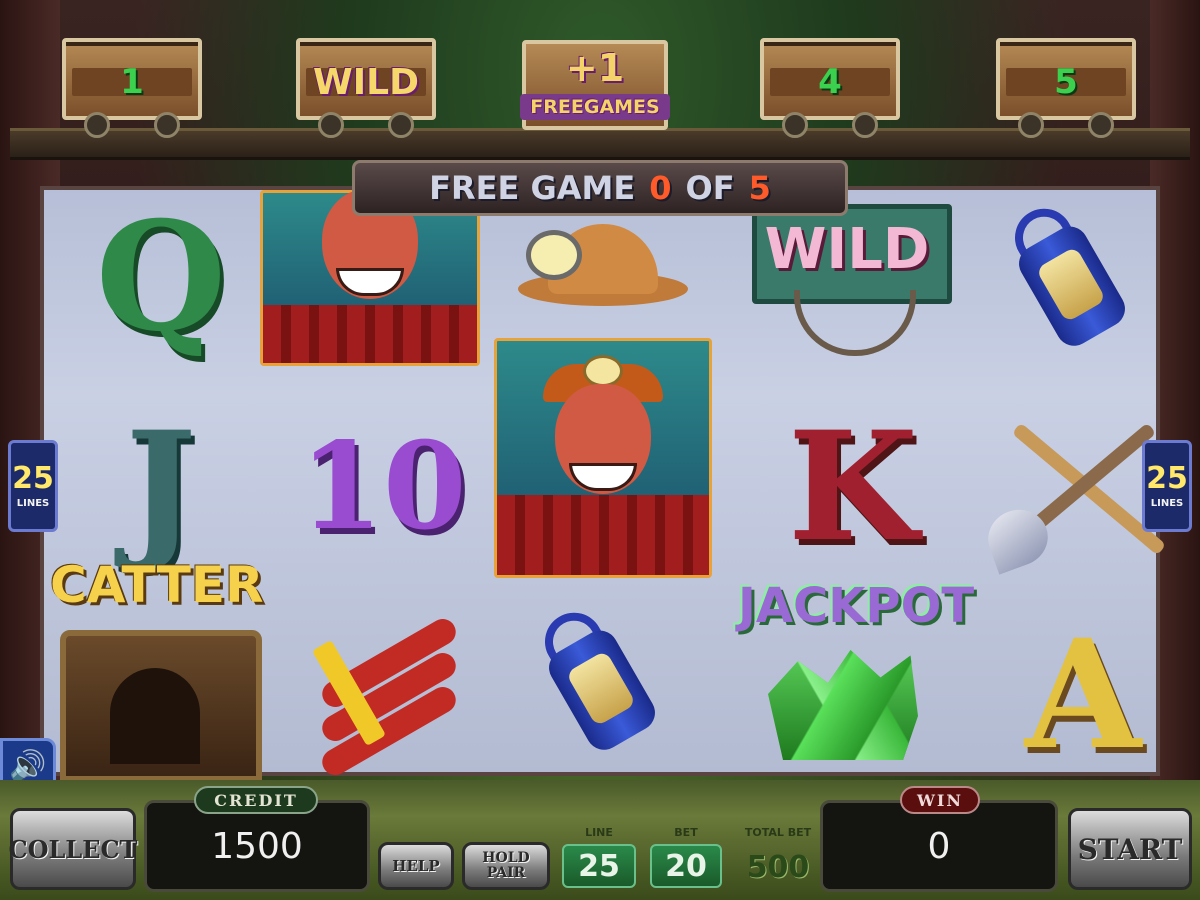  I want to click on symbol-scatter: CATTER, so click(160, 666).